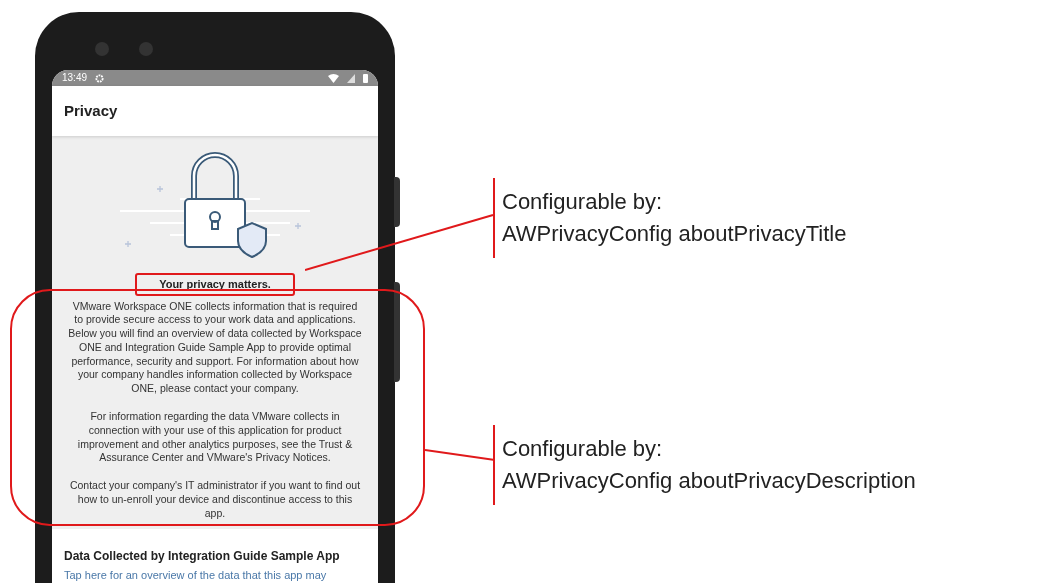 This screenshot has width=1041, height=583. Describe the element at coordinates (215, 348) in the screenshot. I see `privacy-description: VMware Workspace ONE collects information that is required to provide secure access to your work data and applications. Below you will find an overview of data collected by Workspace ONE and Integration Guide Sample App to provide optimal performance, security and support. For information about how your company handles information collected by Workspace ONE, please contact your company.` at that location.